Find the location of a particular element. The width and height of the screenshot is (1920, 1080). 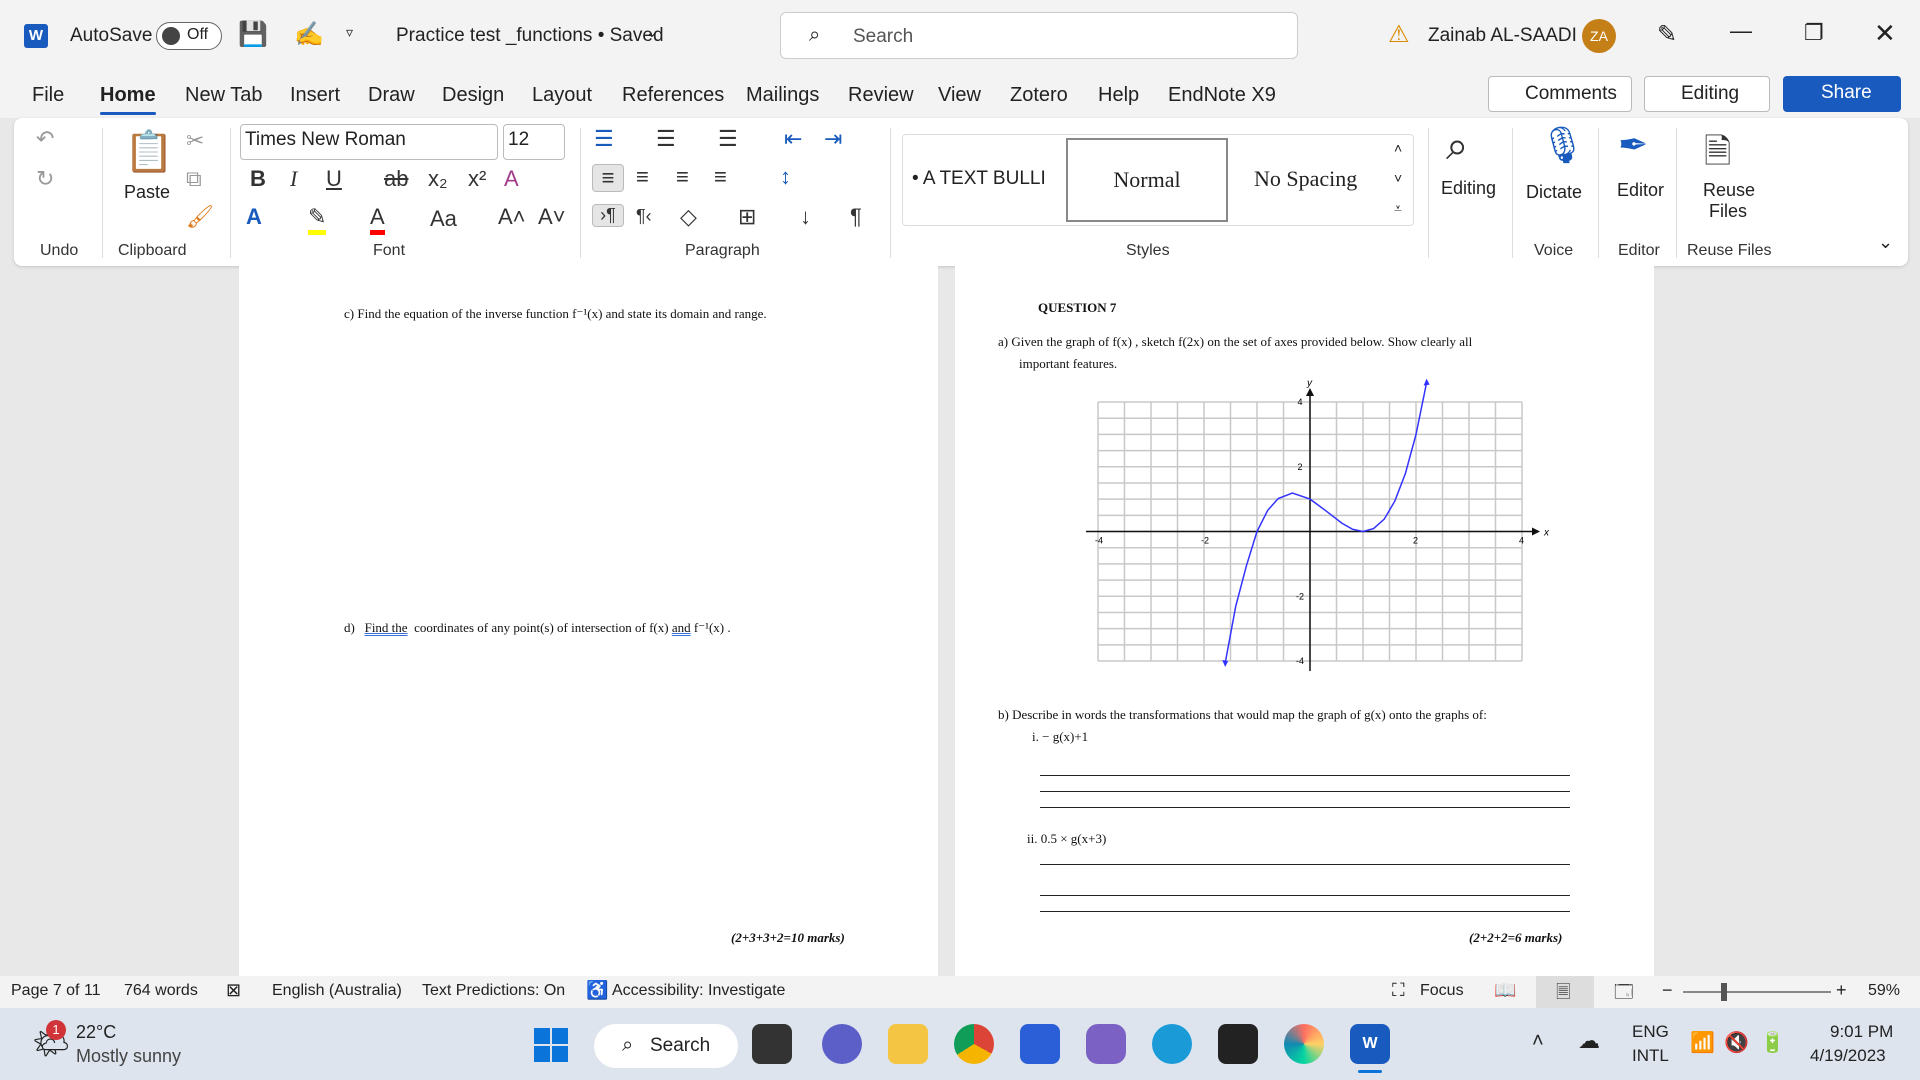

close-icon: ✕ is located at coordinates (1885, 33).